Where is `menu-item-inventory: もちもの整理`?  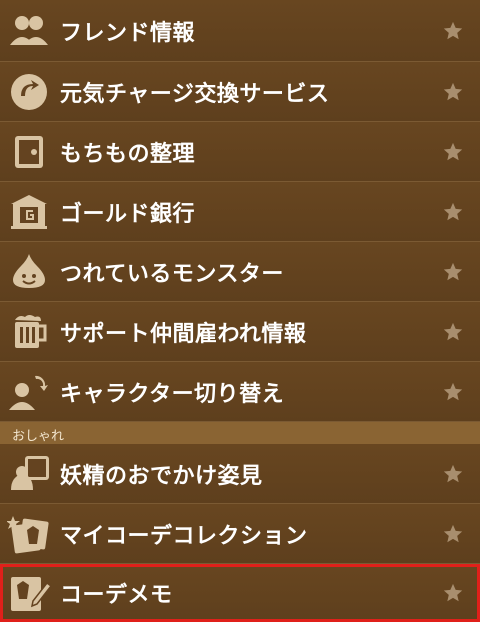 menu-item-inventory: もちもの整理 is located at coordinates (240, 152).